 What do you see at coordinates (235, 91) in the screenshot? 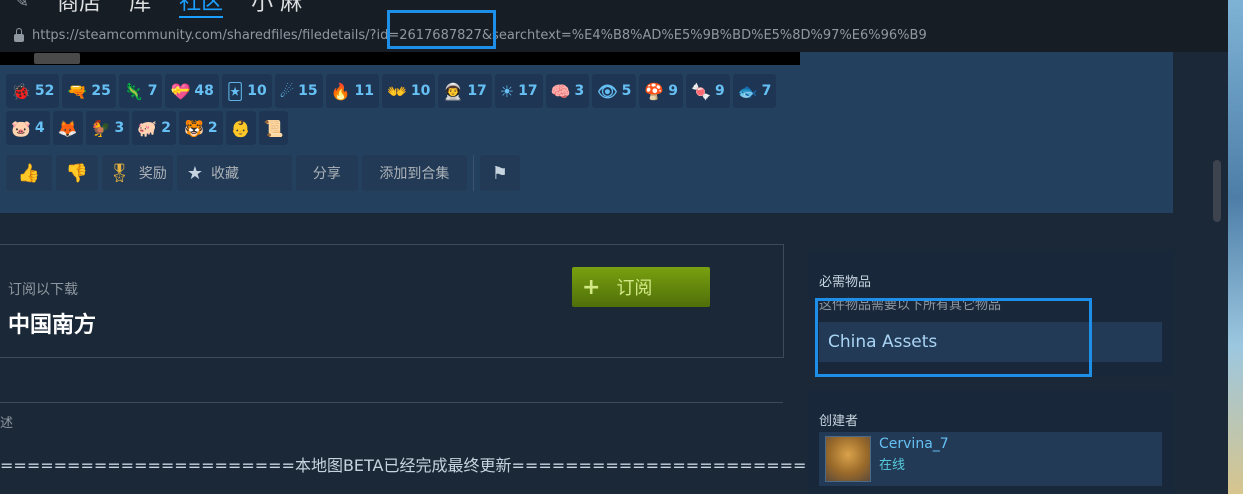
I see `card-icon: 🃏` at bounding box center [235, 91].